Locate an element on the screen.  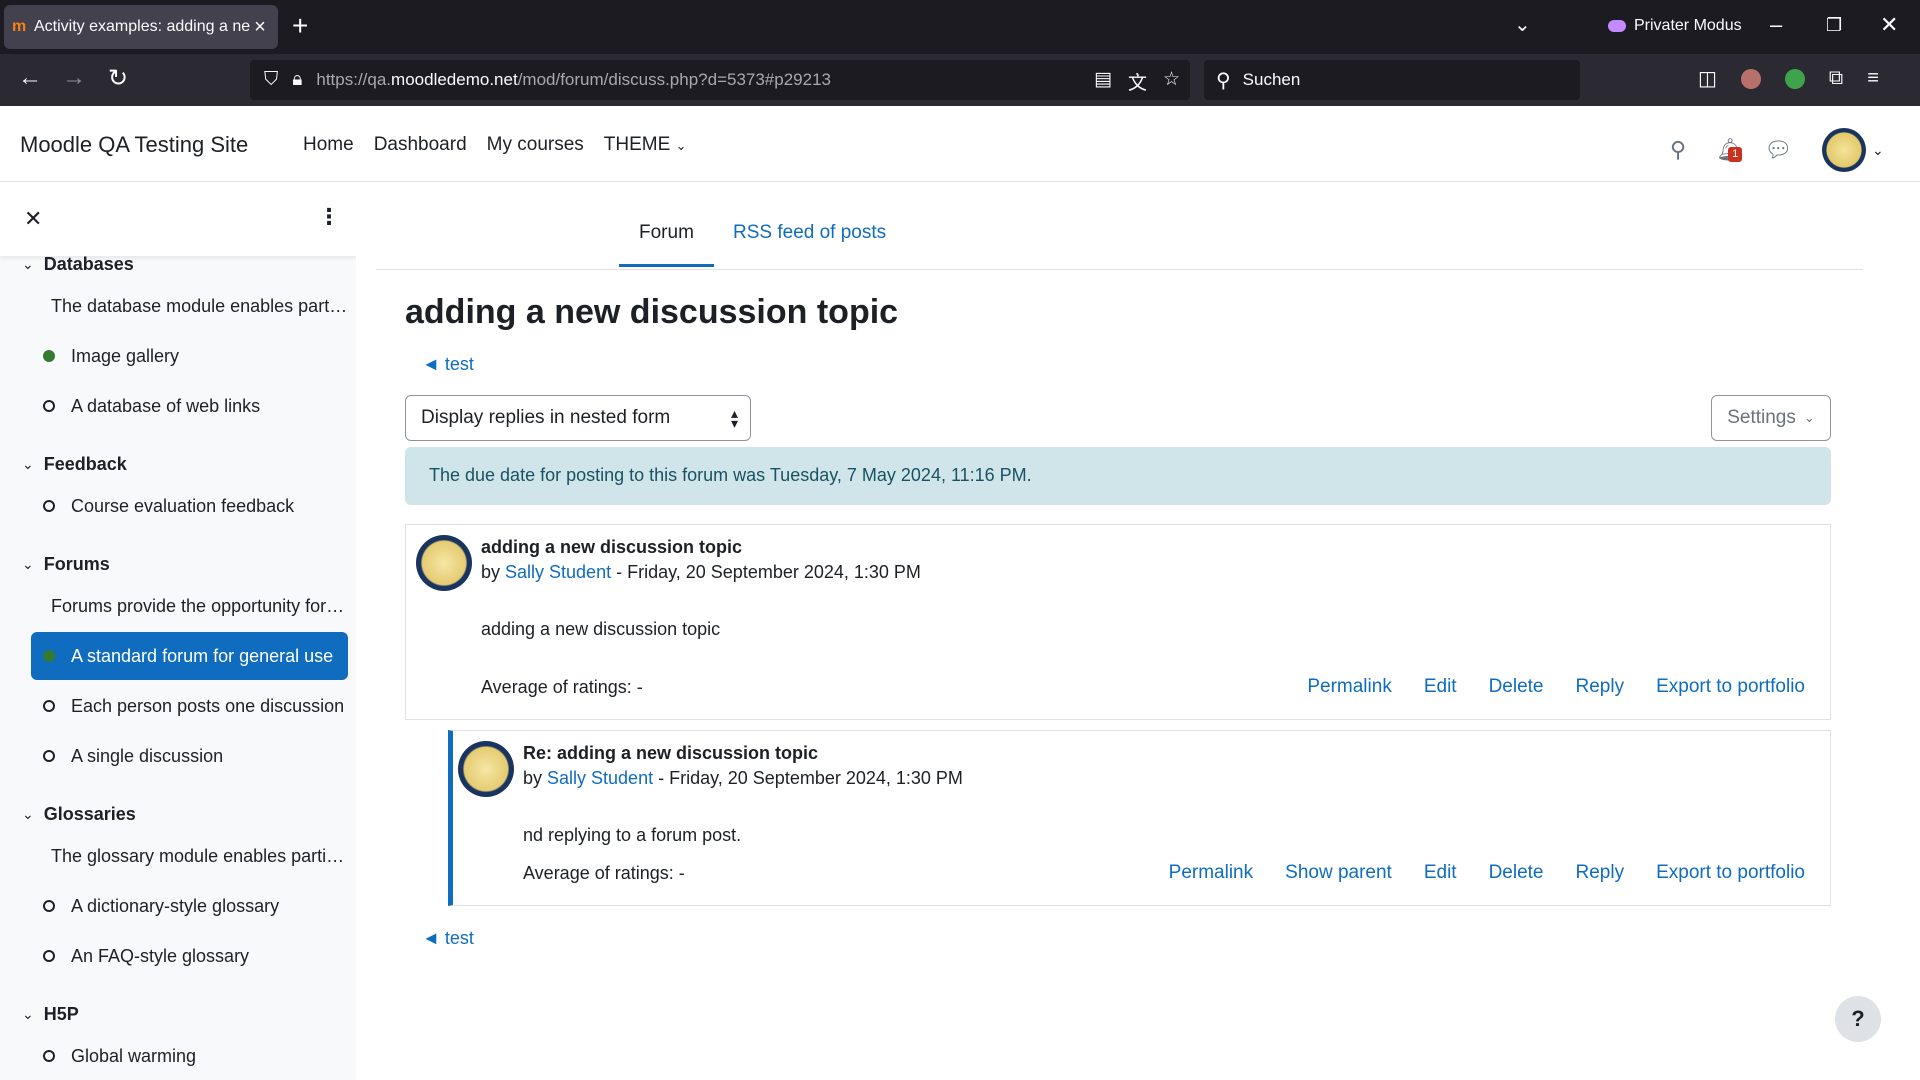
browser-search-input: ⚲ Suchen is located at coordinates (1392, 80).